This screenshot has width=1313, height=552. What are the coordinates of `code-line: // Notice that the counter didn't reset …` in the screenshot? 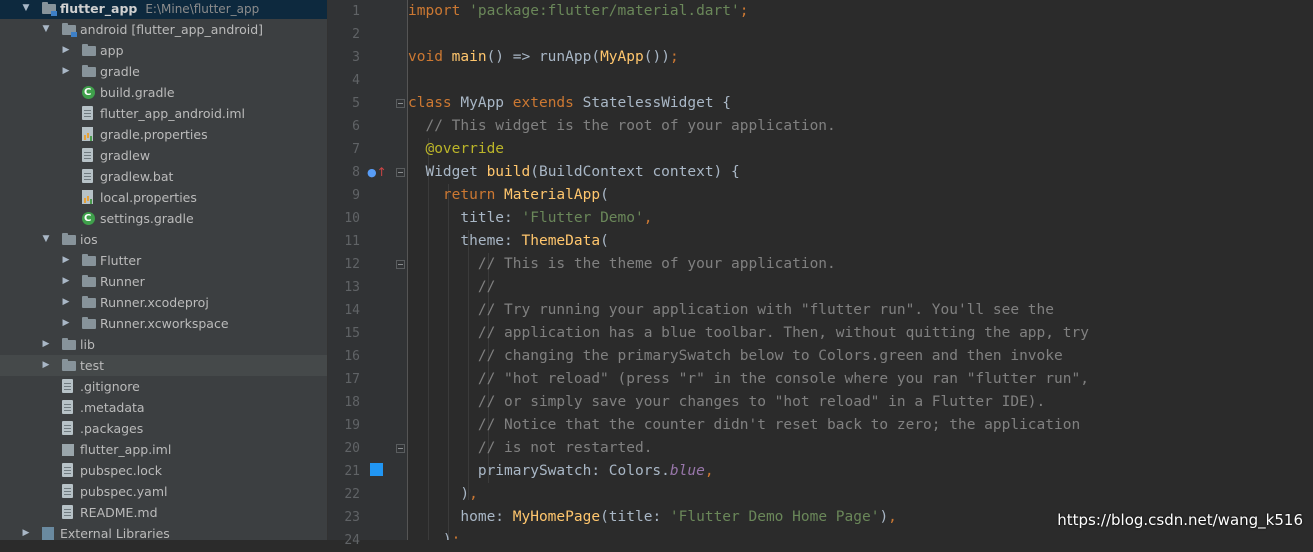 It's located at (744, 425).